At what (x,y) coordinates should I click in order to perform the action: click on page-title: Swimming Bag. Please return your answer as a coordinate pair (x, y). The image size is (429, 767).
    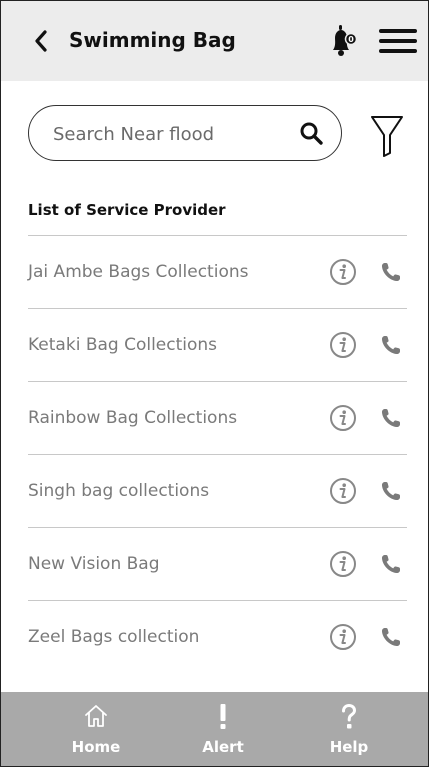
    Looking at the image, I should click on (152, 40).